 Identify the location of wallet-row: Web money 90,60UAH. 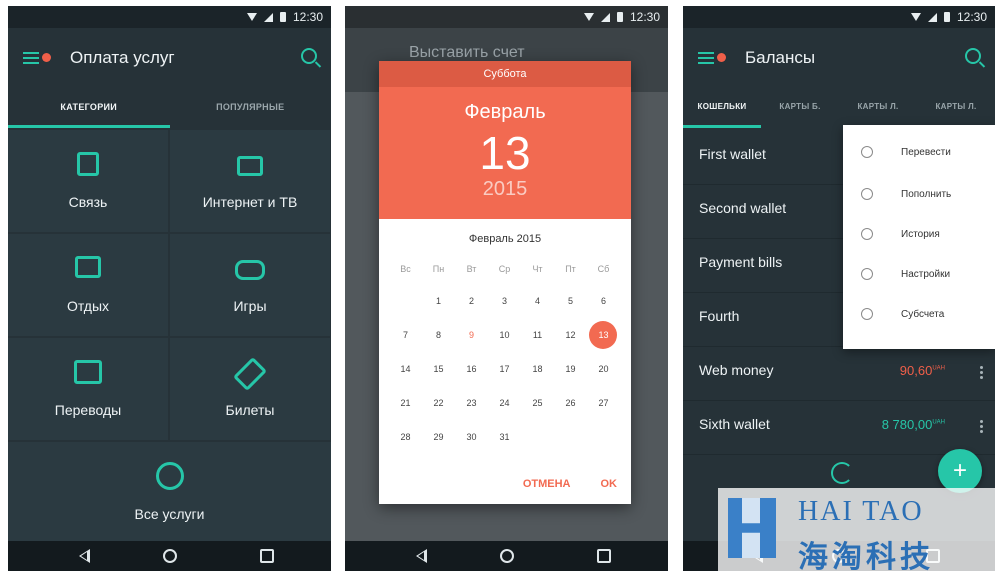
(839, 373).